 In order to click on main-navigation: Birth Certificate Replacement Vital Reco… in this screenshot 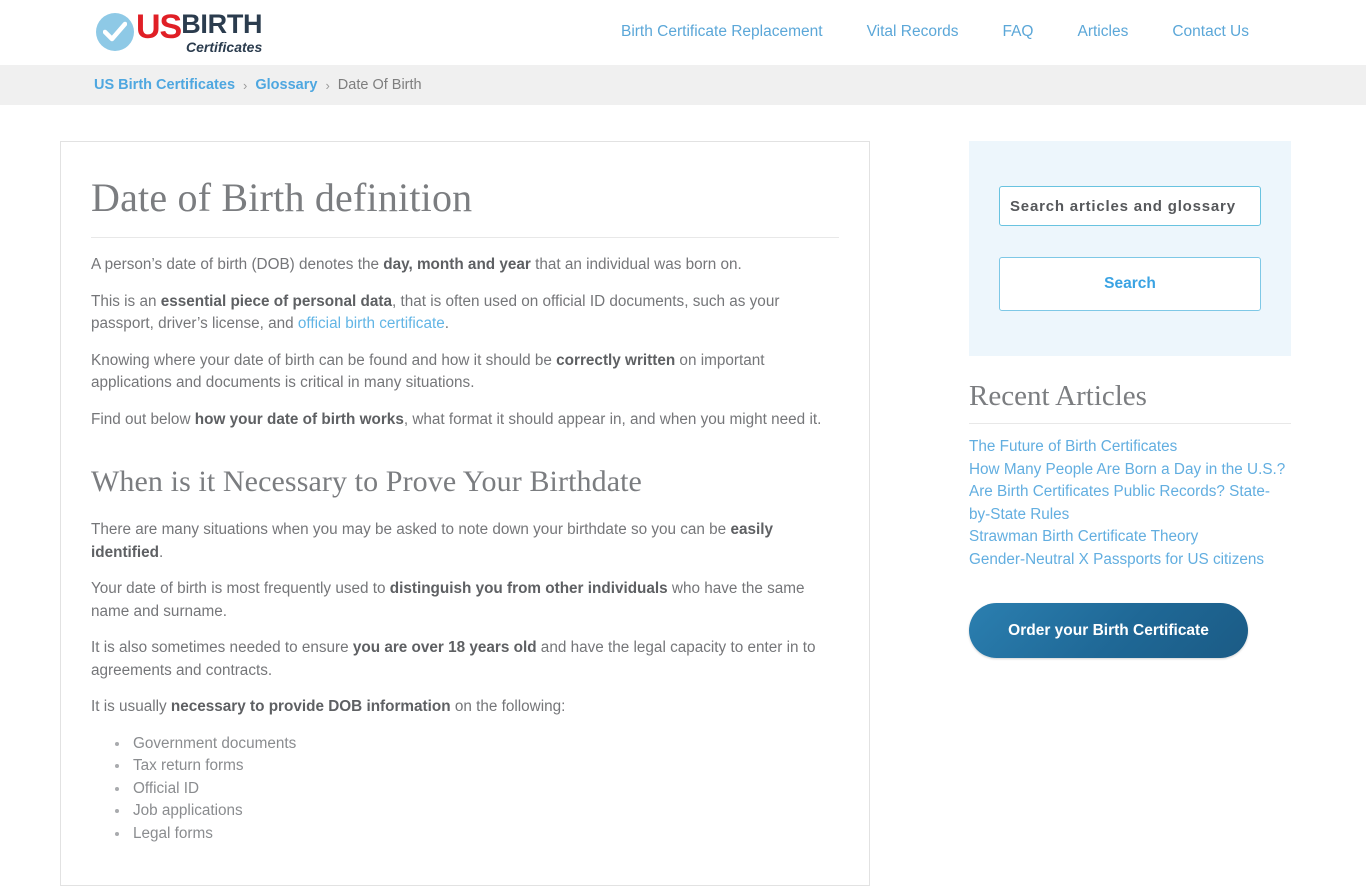, I will do `click(982, 32)`.